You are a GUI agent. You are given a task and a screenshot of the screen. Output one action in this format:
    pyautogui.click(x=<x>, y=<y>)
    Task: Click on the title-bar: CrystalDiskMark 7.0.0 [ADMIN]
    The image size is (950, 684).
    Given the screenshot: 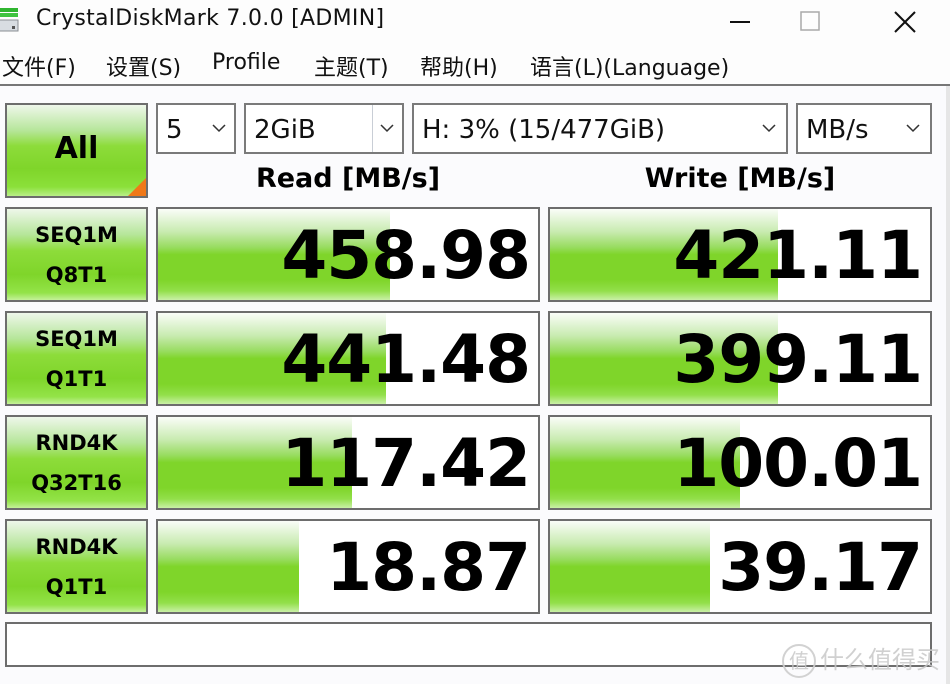 What is the action you would take?
    pyautogui.click(x=475, y=22)
    